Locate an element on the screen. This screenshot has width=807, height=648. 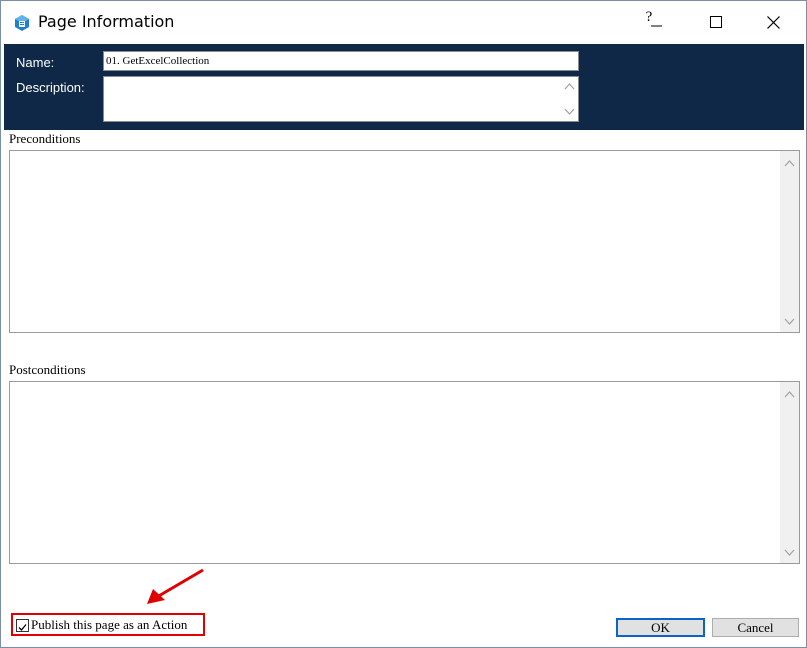
app-icon is located at coordinates (22, 23).